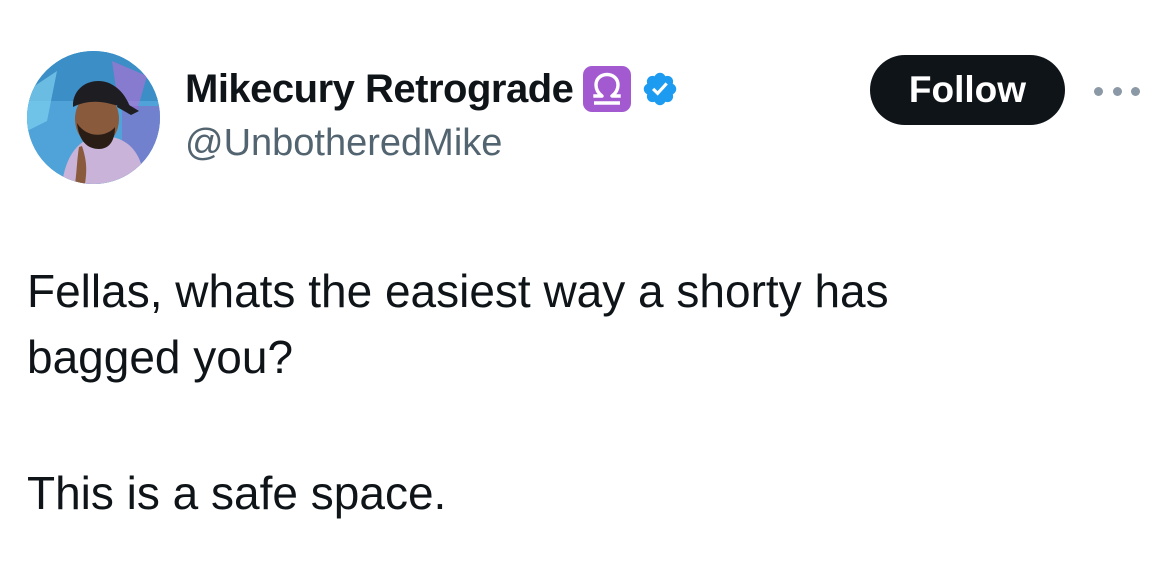 Image resolution: width=1169 pixels, height=567 pixels. What do you see at coordinates (237, 493) in the screenshot?
I see `tweet-paragraph: This is a safe space.` at bounding box center [237, 493].